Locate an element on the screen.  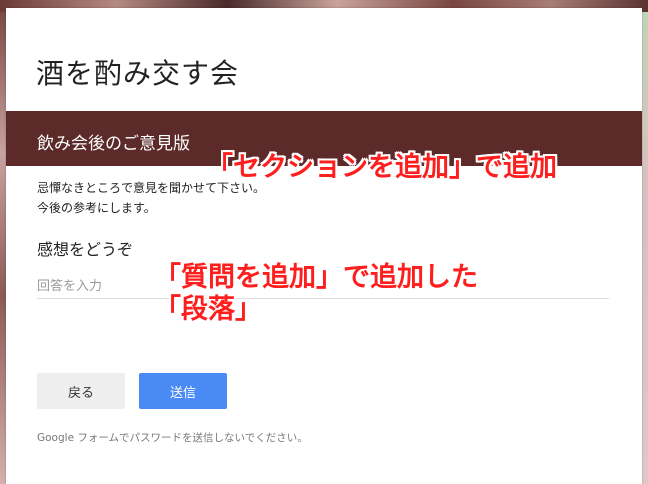
back-button: 戻る is located at coordinates (81, 391).